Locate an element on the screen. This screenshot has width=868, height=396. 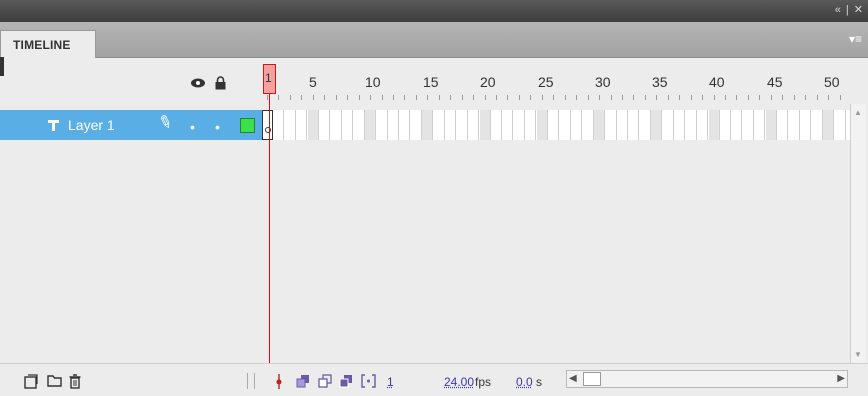
onion-skin-outlines-icon is located at coordinates (325, 382).